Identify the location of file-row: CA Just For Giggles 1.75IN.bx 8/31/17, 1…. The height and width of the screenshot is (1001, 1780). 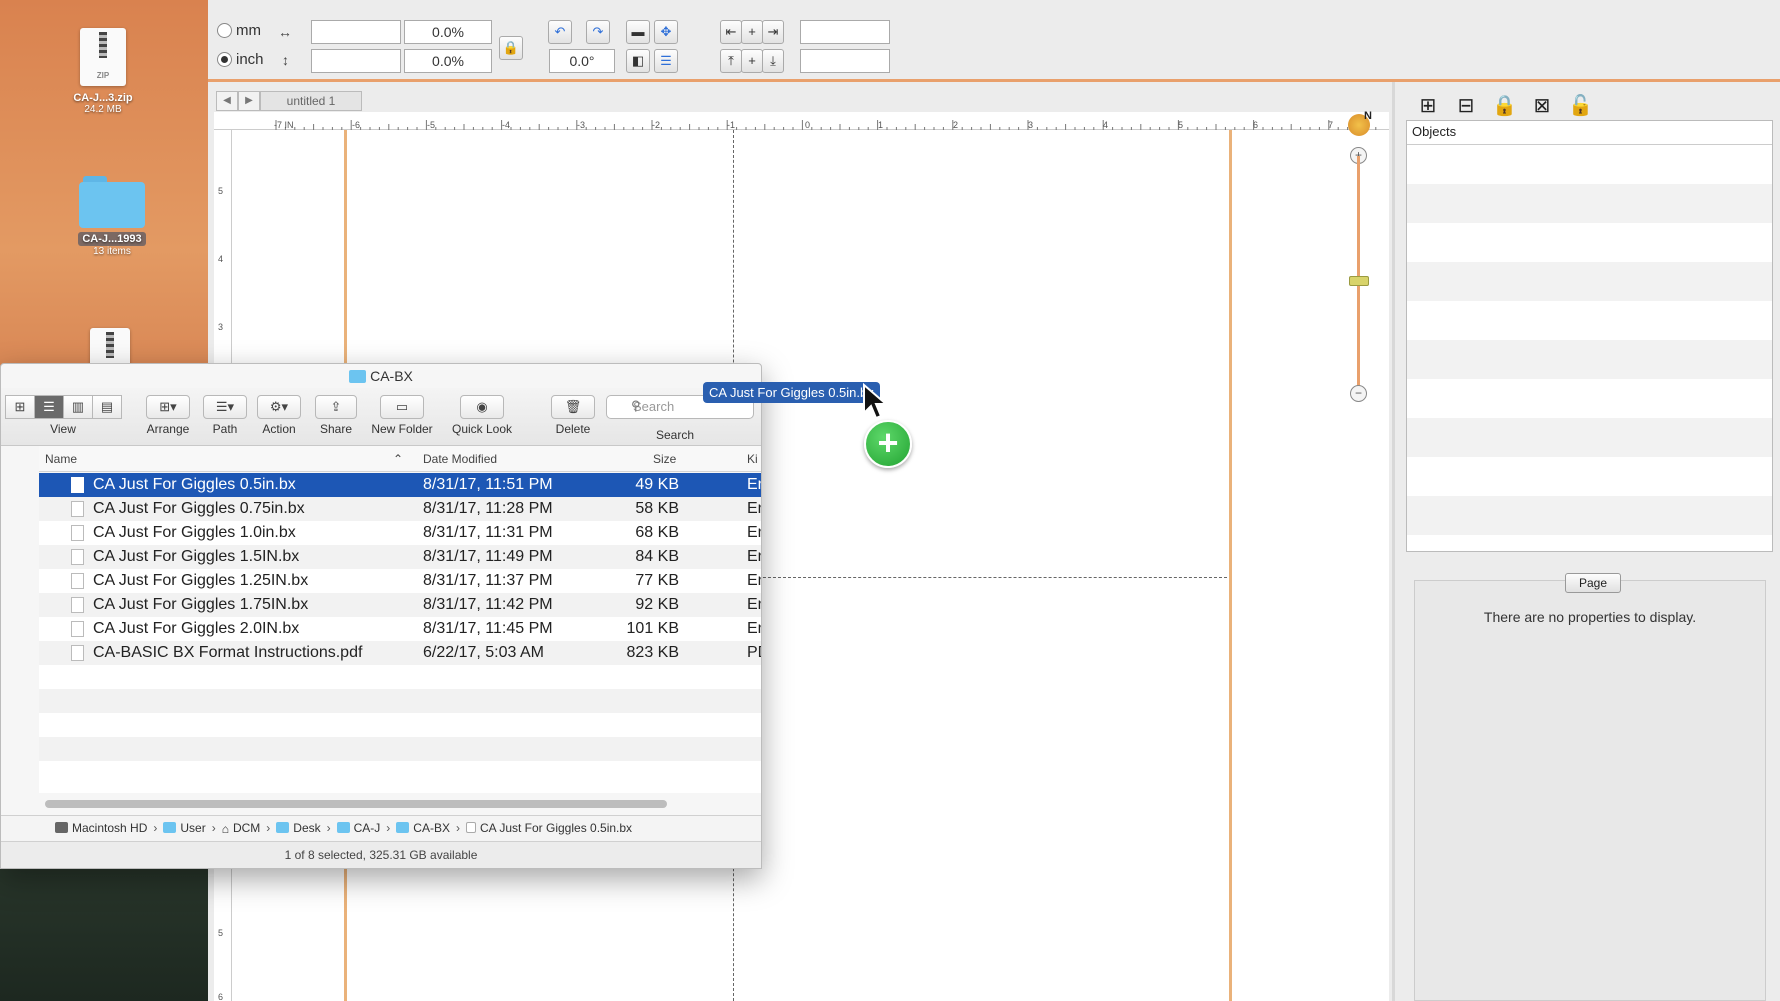
(400, 605).